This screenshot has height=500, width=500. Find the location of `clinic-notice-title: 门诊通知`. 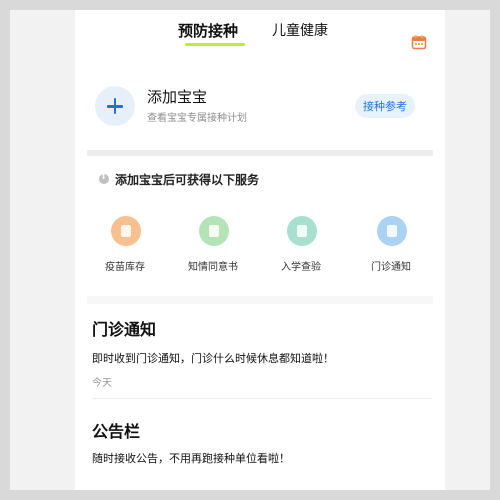

clinic-notice-title: 门诊通知 is located at coordinates (124, 329).